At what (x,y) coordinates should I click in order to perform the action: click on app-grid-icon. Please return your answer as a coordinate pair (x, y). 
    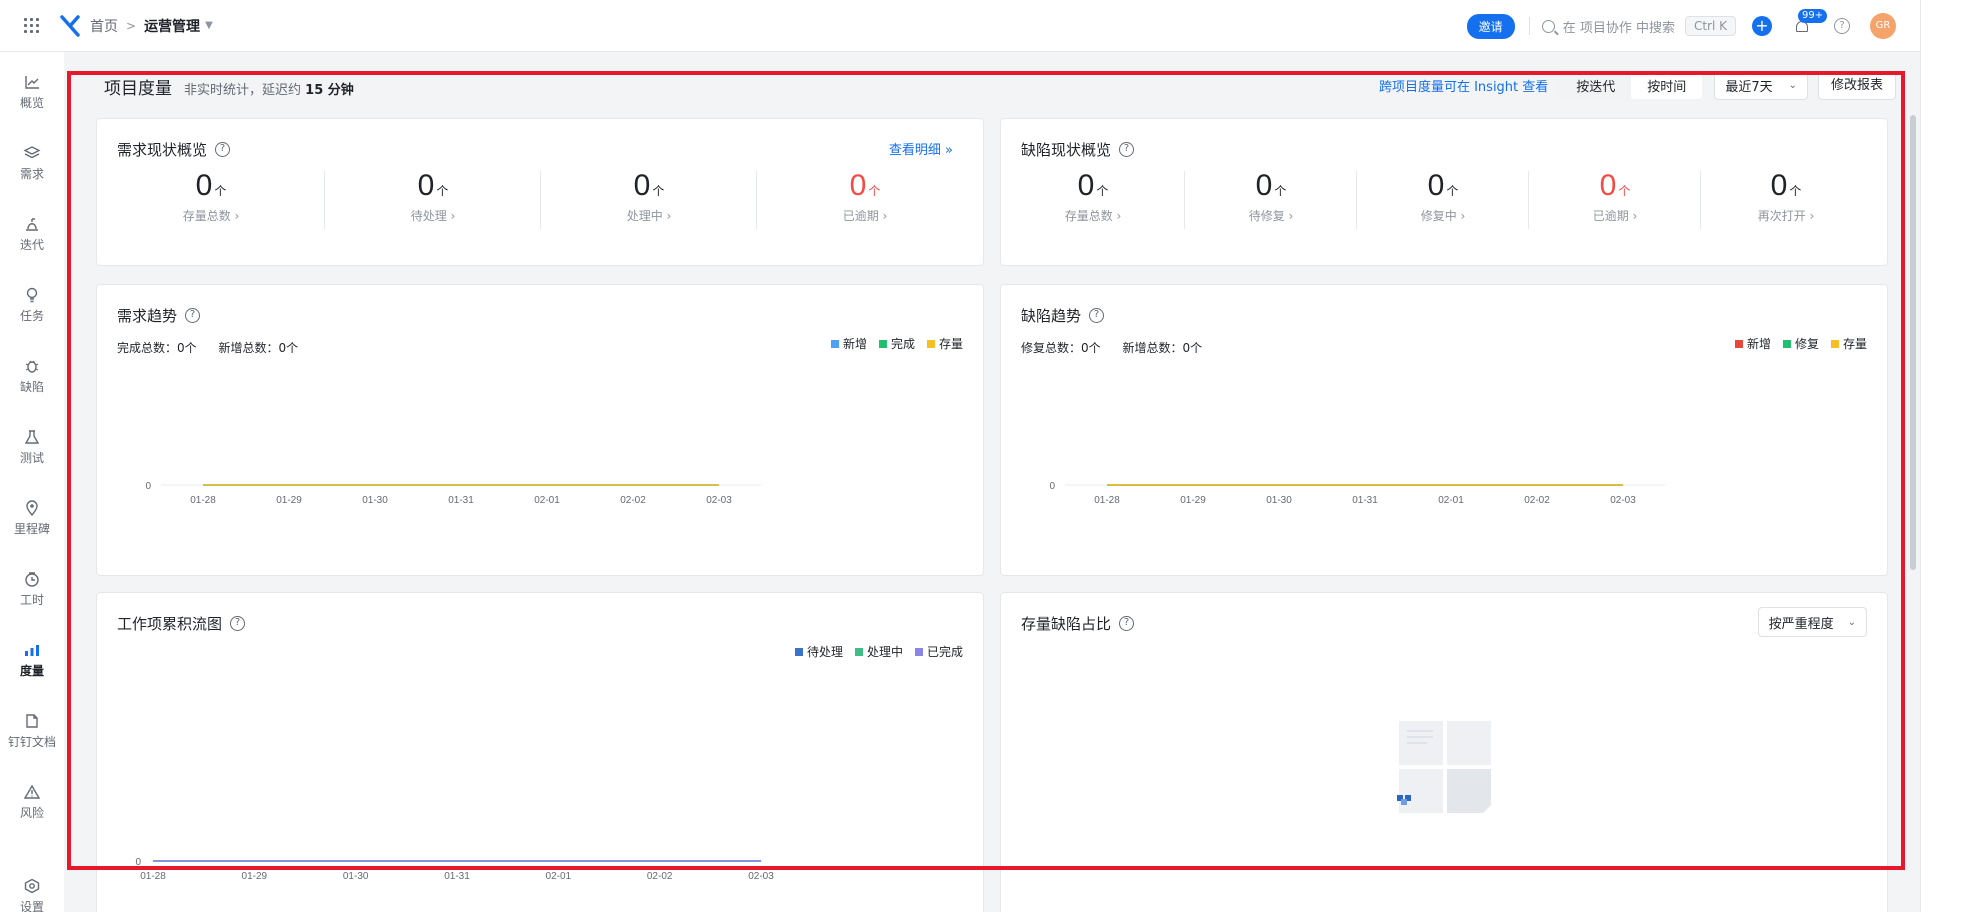
    Looking at the image, I should click on (32, 25).